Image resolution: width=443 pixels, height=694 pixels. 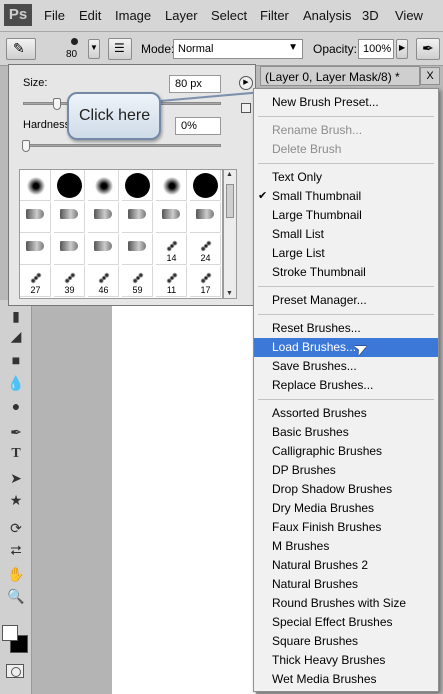 I want to click on foreground-color-swatch, so click(x=10, y=633).